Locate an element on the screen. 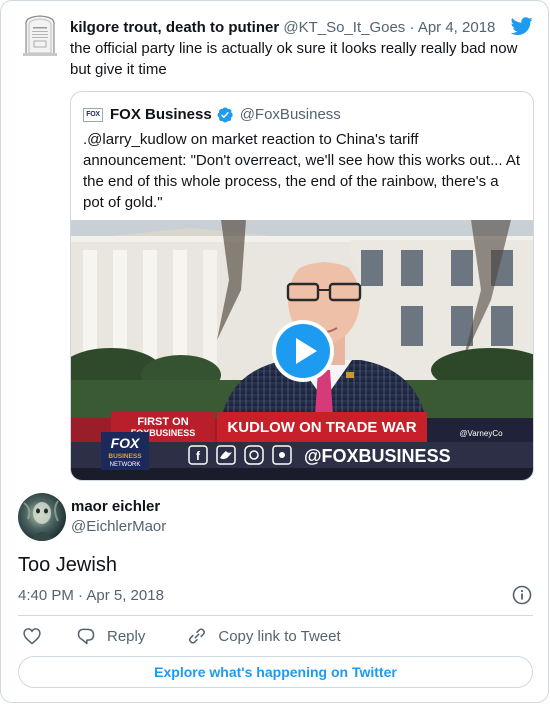 The width and height of the screenshot is (550, 704). play-video-button is located at coordinates (303, 351).